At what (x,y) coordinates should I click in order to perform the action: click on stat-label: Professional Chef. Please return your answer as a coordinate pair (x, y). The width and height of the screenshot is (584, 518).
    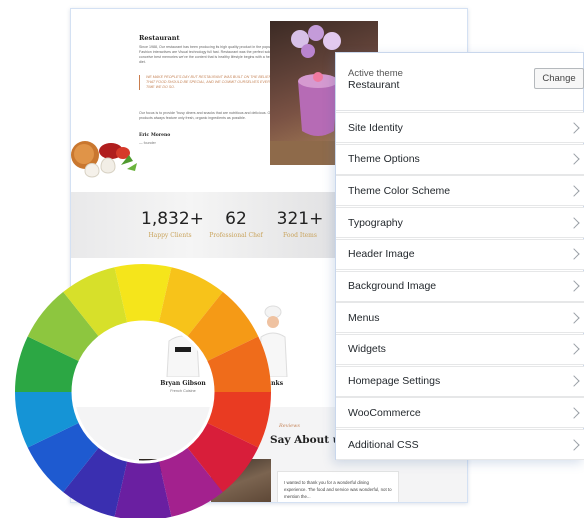
    Looking at the image, I should click on (236, 235).